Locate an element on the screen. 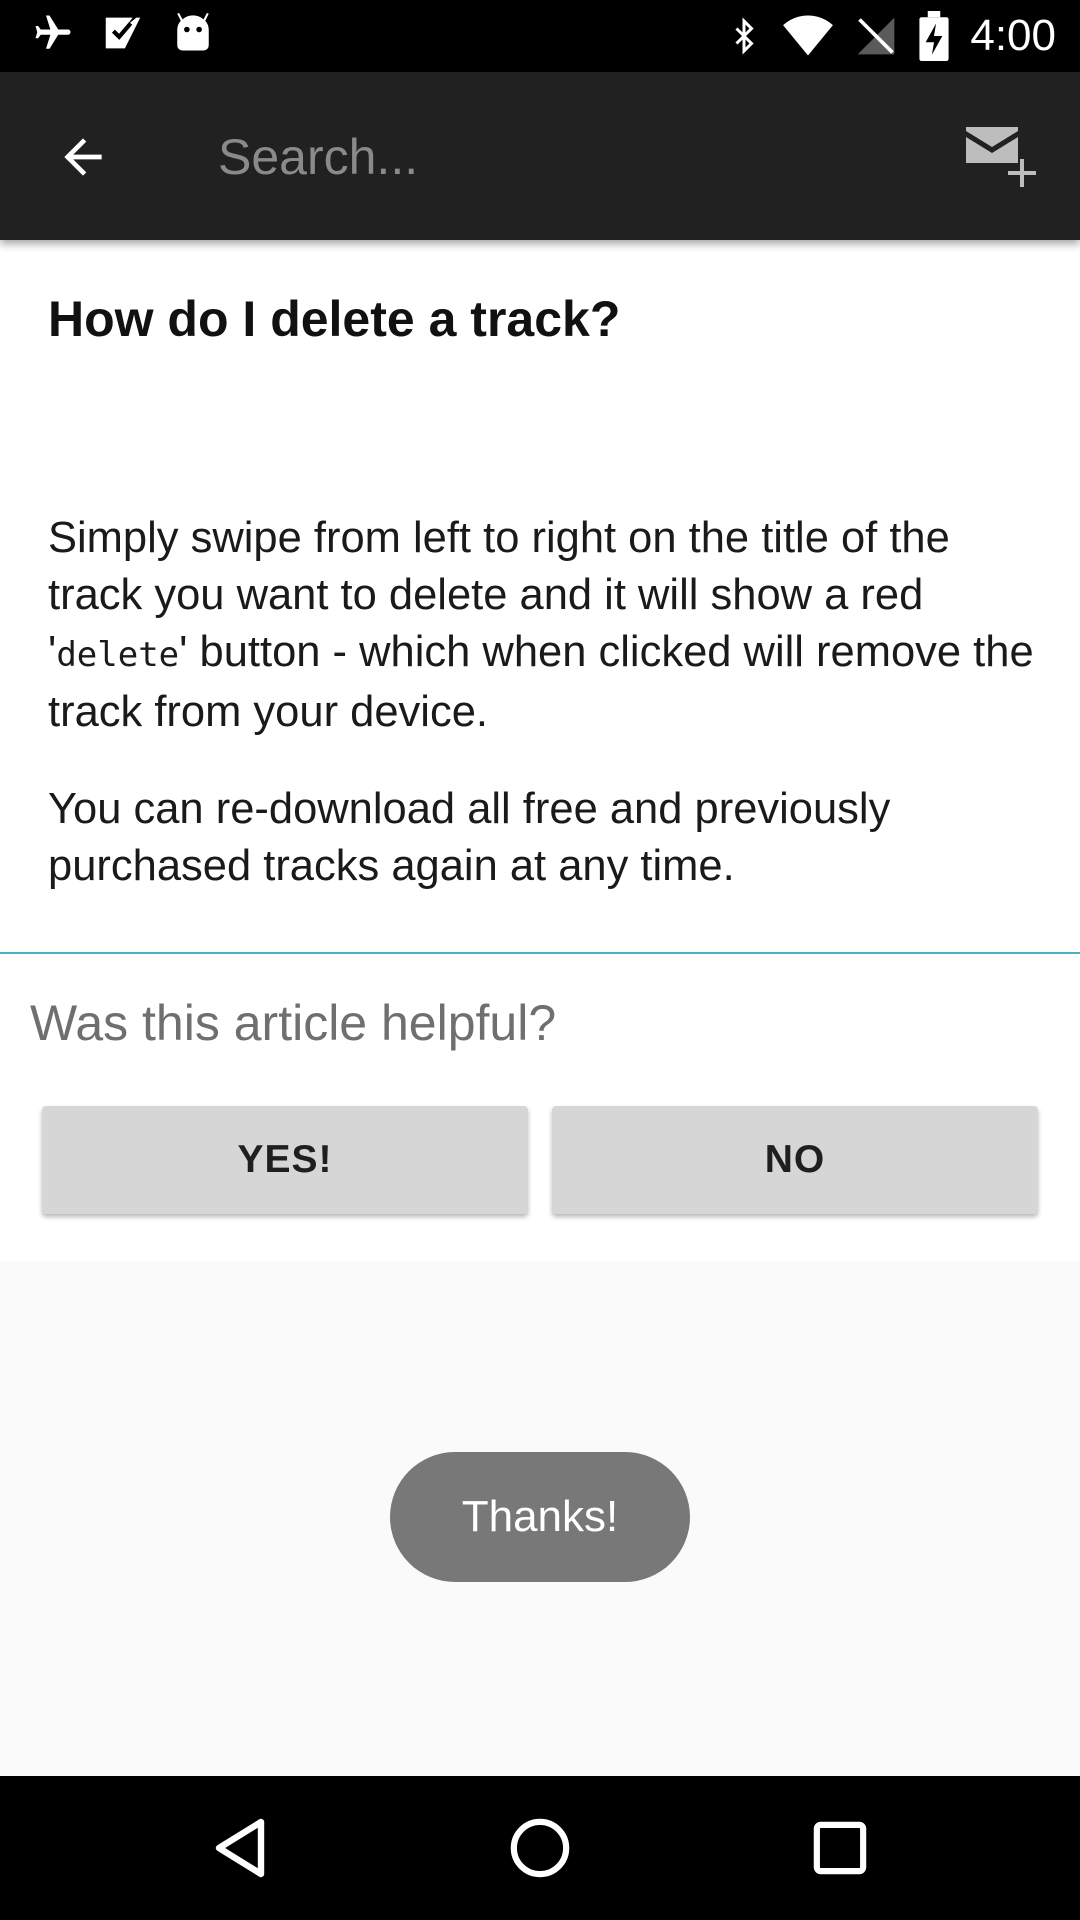  navigation-bar is located at coordinates (540, 1848).